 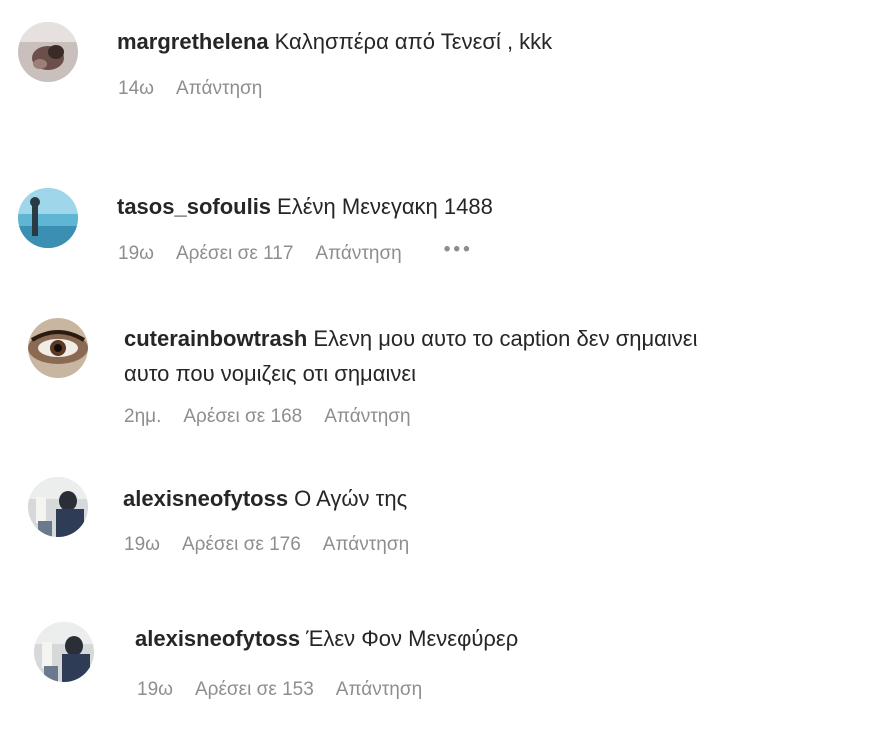 What do you see at coordinates (413, 41) in the screenshot?
I see `comment-body: Καλησπέρα από Τενεσί , kkk` at bounding box center [413, 41].